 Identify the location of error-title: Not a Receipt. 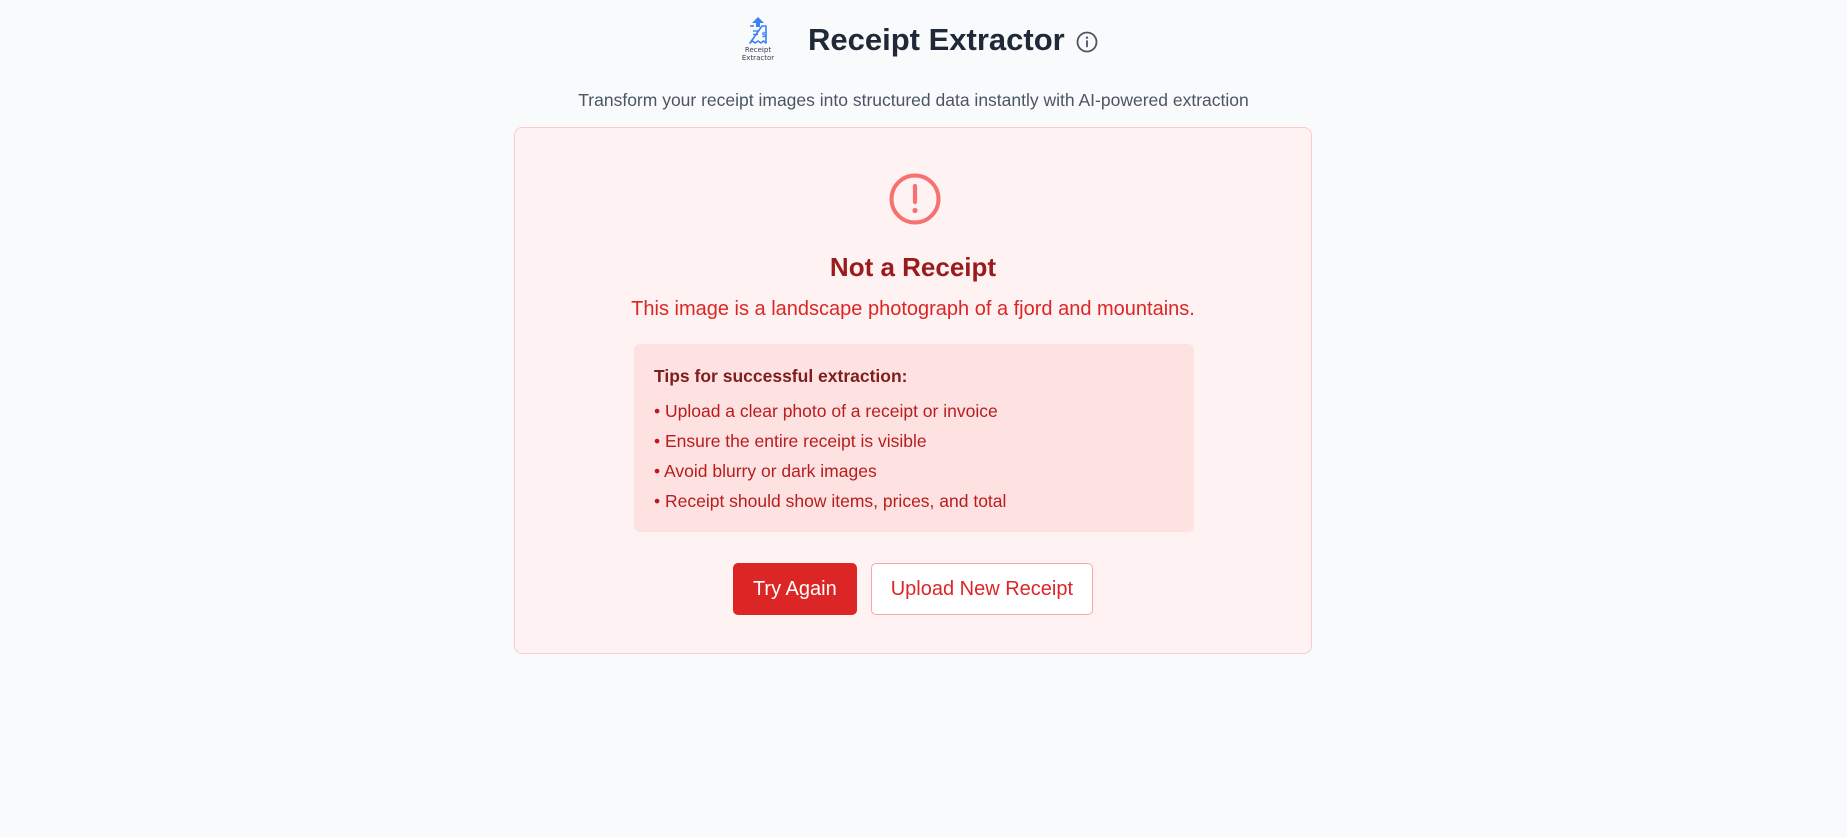
(913, 267).